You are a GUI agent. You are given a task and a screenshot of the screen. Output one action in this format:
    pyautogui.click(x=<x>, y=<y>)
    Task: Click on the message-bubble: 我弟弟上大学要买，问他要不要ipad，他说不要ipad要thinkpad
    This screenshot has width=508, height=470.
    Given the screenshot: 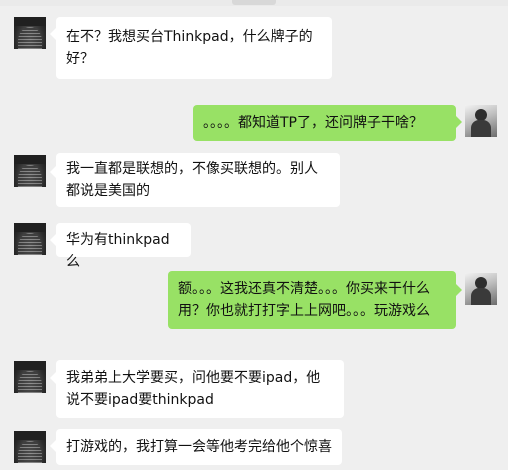 What is the action you would take?
    pyautogui.click(x=200, y=389)
    